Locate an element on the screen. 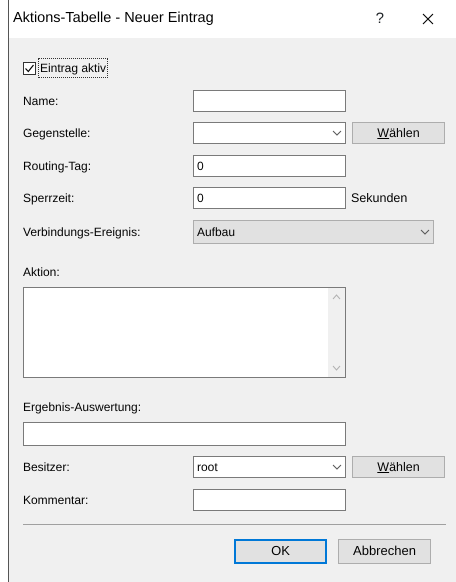 Image resolution: width=456 pixels, height=582 pixels. checkbox is located at coordinates (29, 68).